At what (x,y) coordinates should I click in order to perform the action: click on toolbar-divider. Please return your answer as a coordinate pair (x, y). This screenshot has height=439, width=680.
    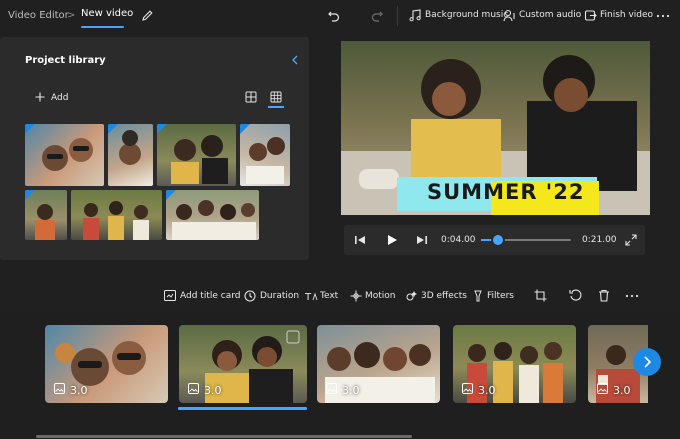
    Looking at the image, I should click on (397, 16).